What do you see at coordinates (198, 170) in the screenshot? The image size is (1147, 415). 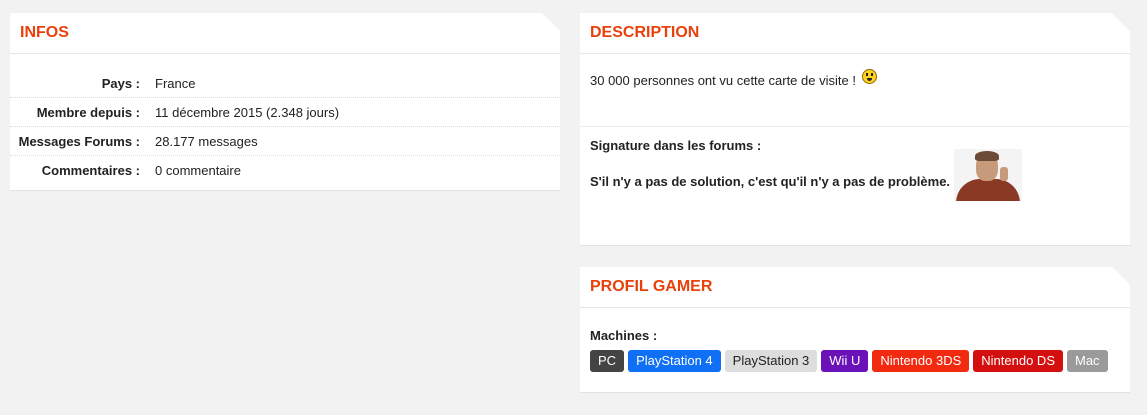 I see `info-value: 0 commentaire` at bounding box center [198, 170].